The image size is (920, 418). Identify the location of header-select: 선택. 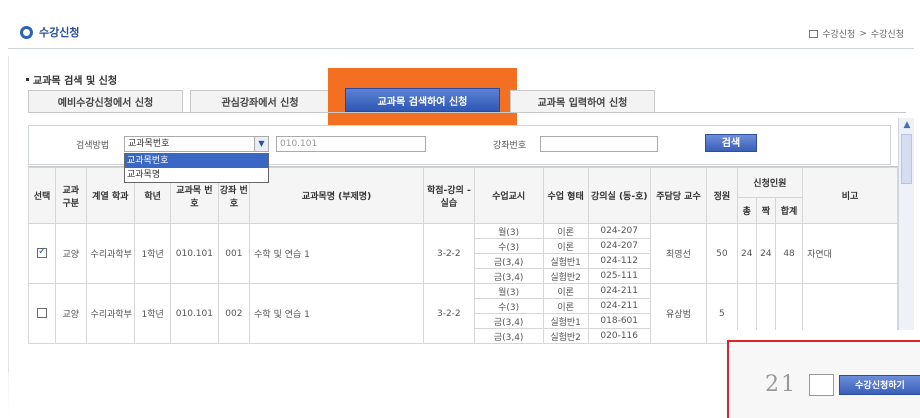
(42, 195).